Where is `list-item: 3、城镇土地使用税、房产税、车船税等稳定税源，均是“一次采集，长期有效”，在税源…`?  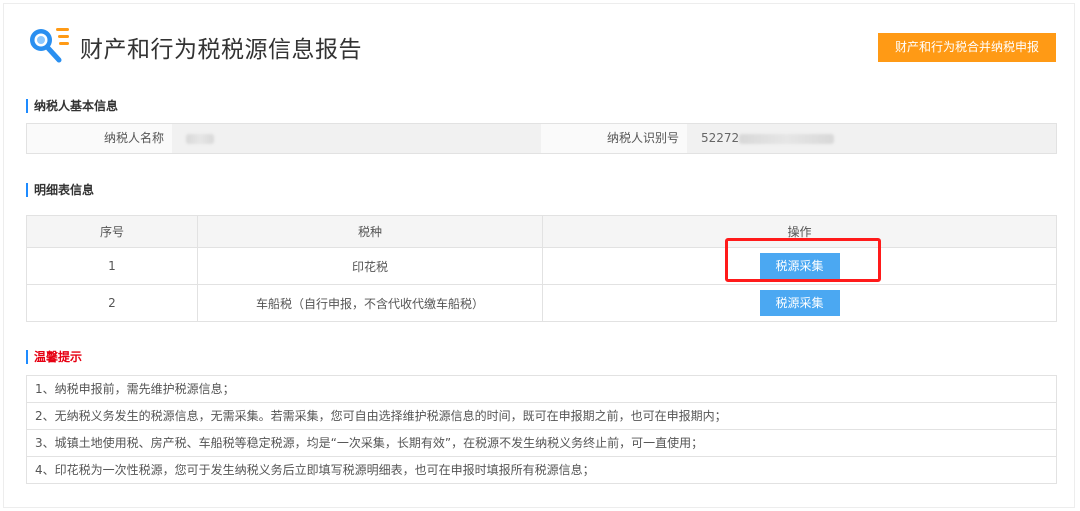
list-item: 3、城镇土地使用税、房产税、车船税等稳定税源，均是“一次采集，长期有效”，在税源… is located at coordinates (541, 443).